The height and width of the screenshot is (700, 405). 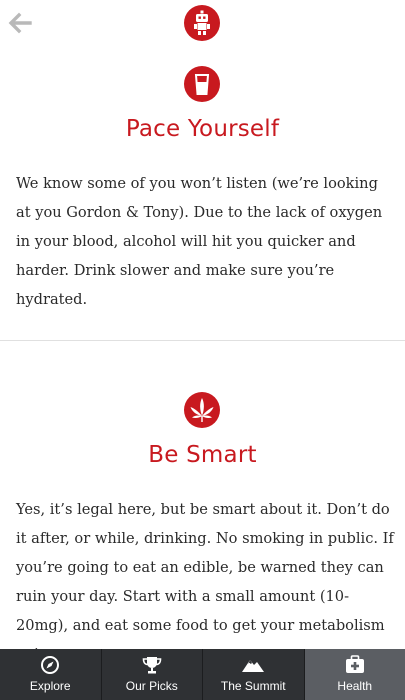 I want to click on compass-icon, so click(x=50, y=665).